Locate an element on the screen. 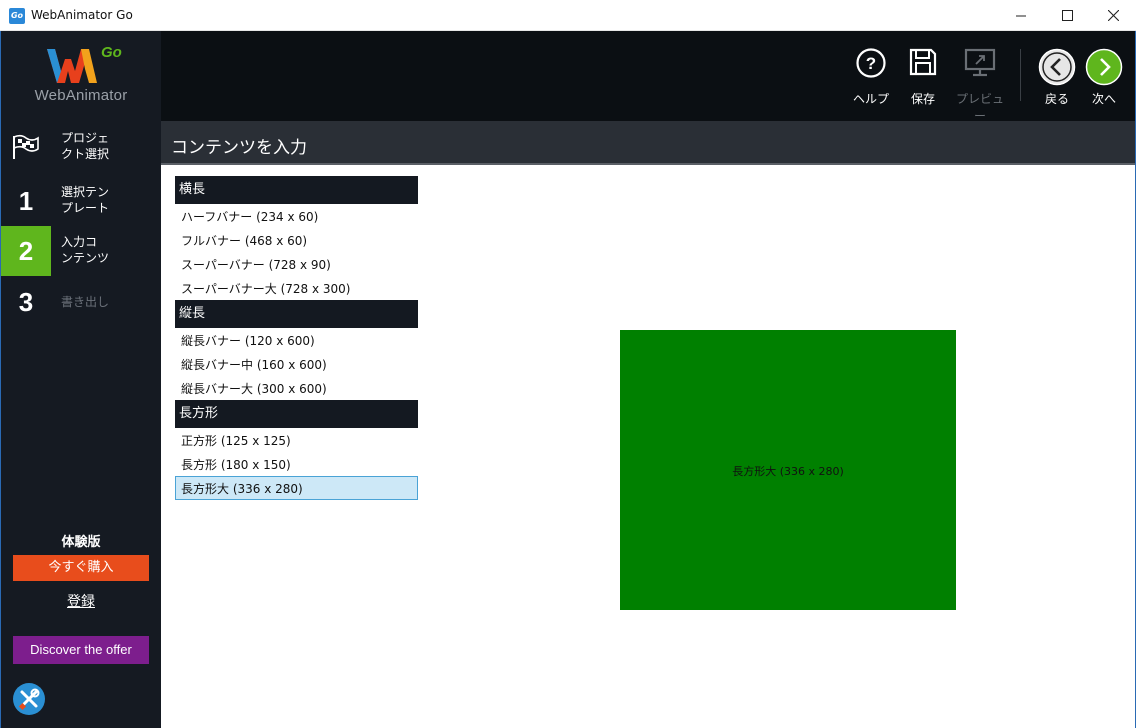 The height and width of the screenshot is (728, 1136). list-item: フルバナー (468 x 60) is located at coordinates (296, 240).